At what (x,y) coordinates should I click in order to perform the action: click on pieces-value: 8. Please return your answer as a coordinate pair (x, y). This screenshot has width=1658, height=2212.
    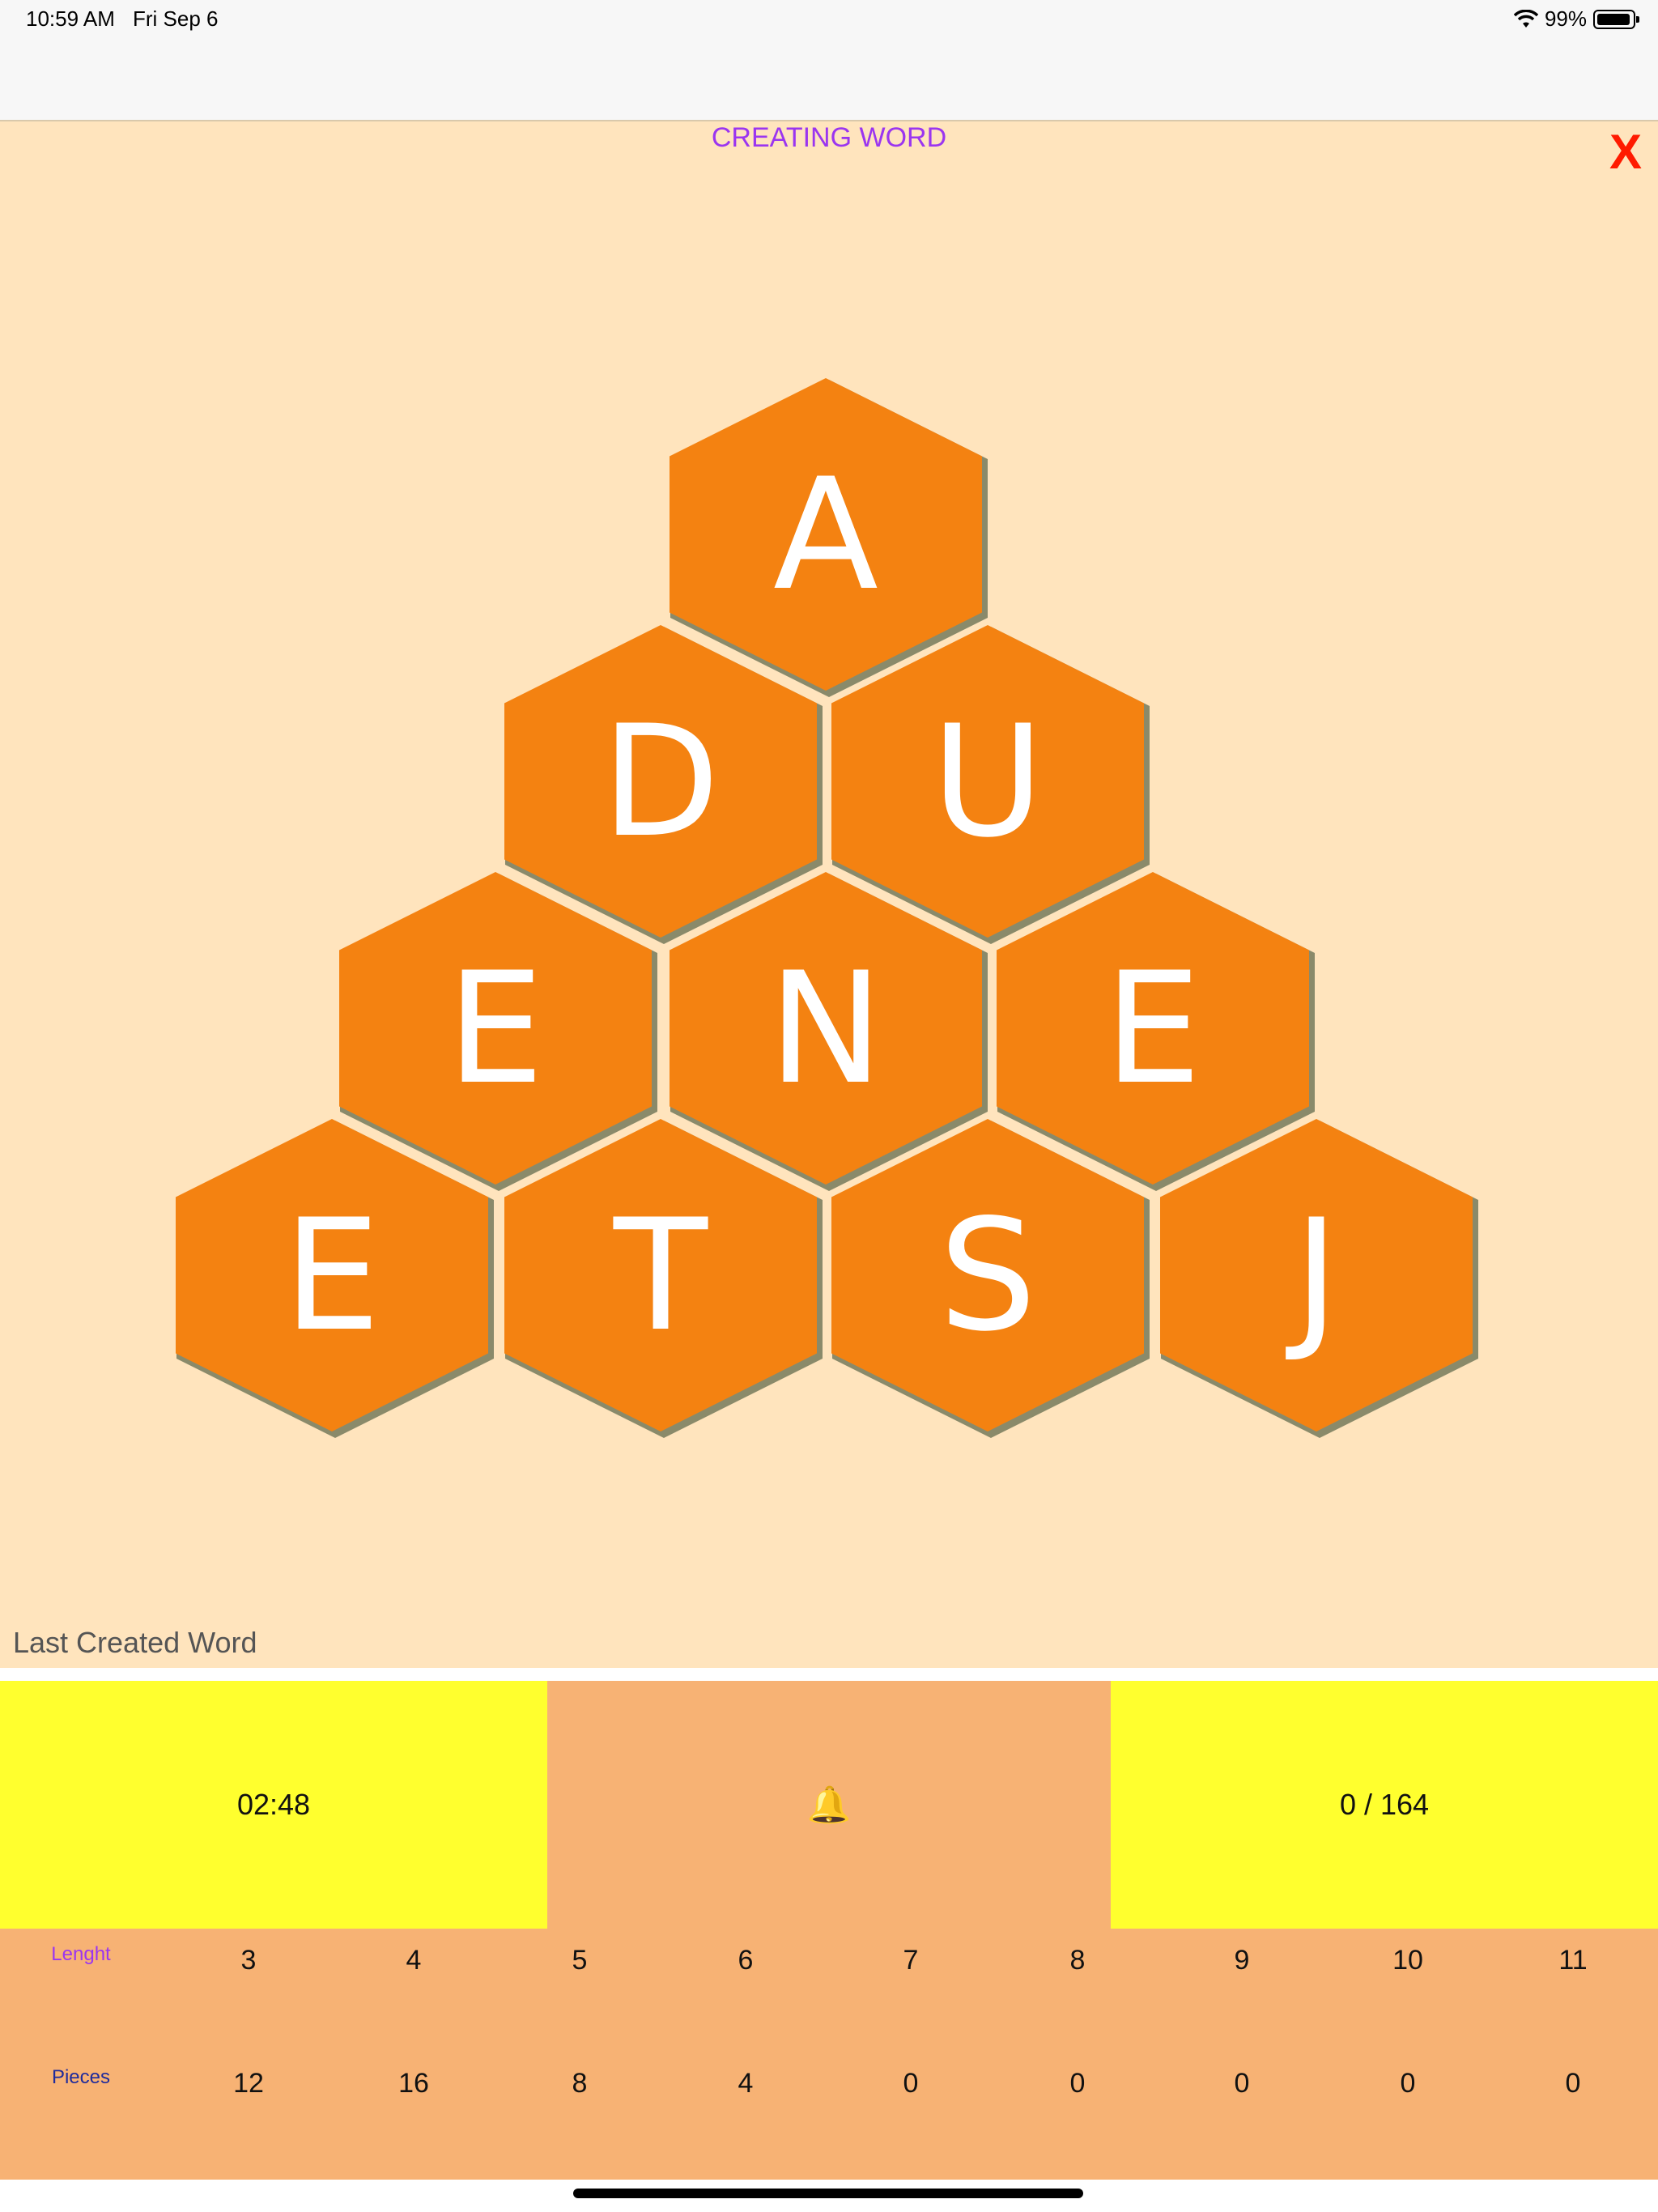
    Looking at the image, I should click on (580, 2083).